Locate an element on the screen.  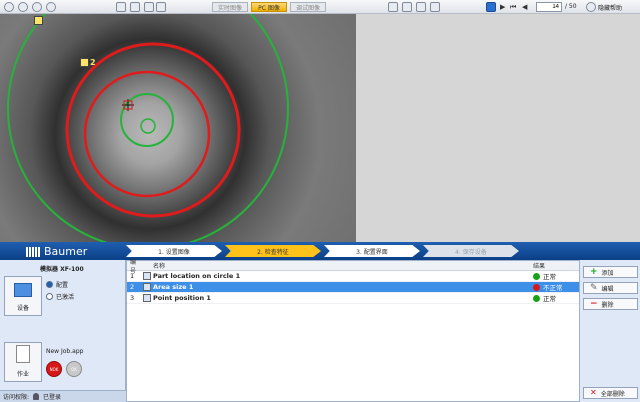
table-row: 2 Area size 1 不正常 is located at coordinates (353, 287).